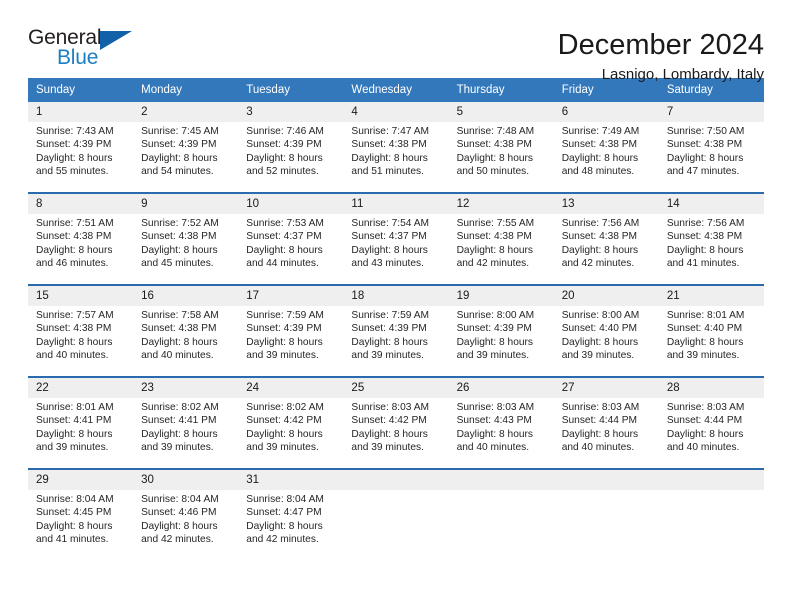 This screenshot has height=612, width=792. I want to click on weekday-header-wednesday: Wednesday, so click(381, 90).